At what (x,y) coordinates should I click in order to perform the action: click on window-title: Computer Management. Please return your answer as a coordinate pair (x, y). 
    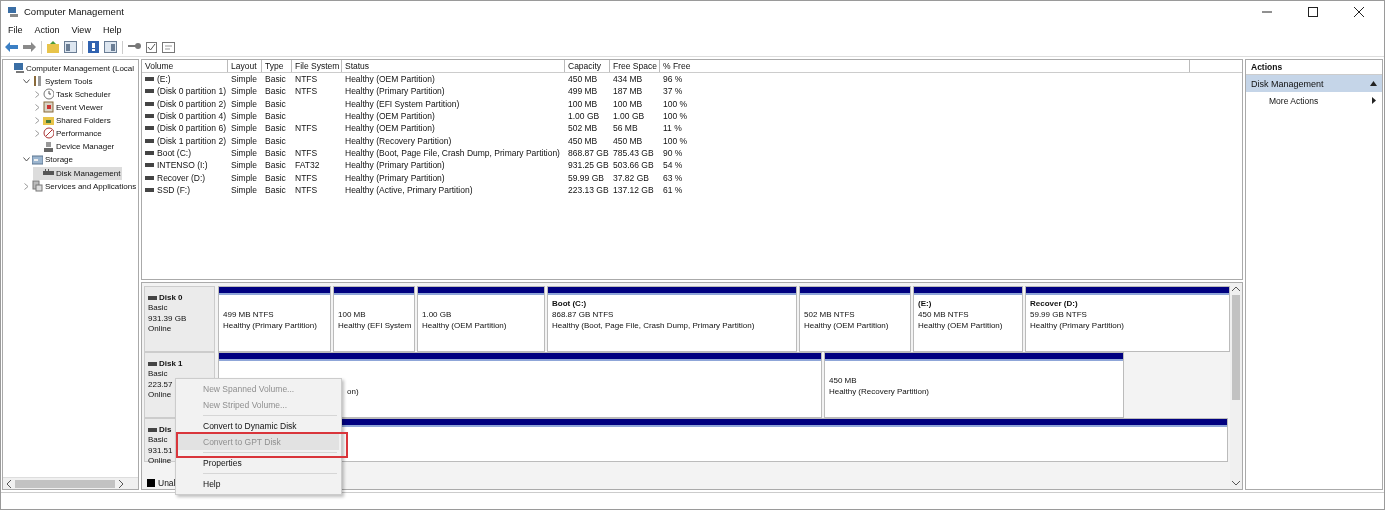
    Looking at the image, I should click on (74, 11).